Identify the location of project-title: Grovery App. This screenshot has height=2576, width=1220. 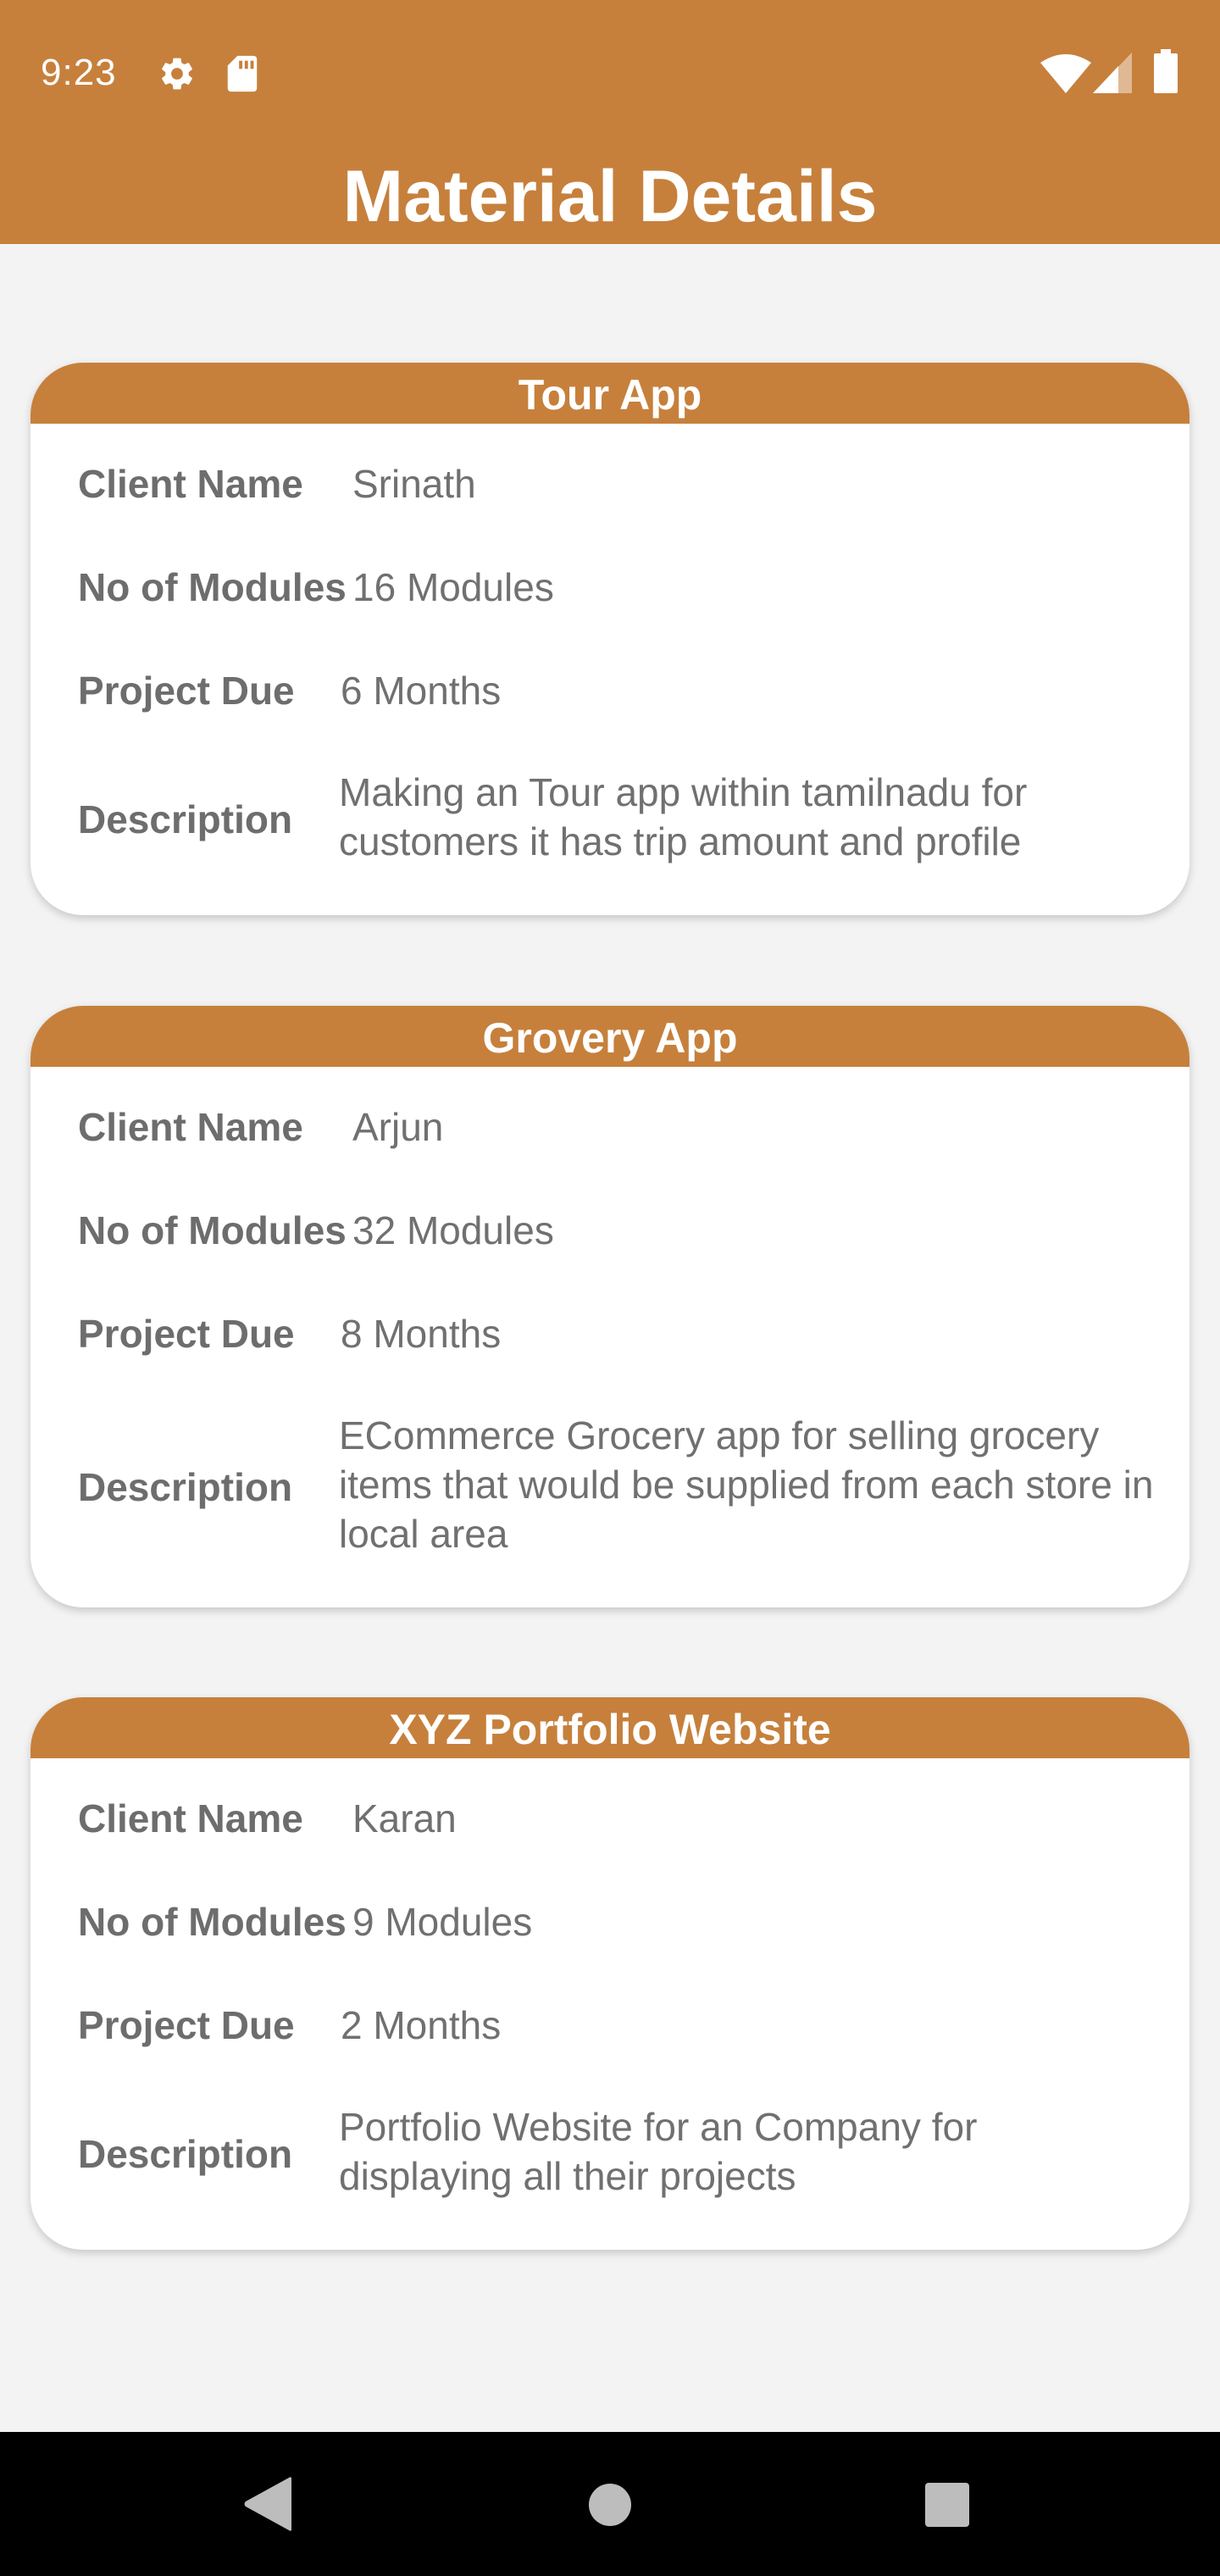
(610, 1036).